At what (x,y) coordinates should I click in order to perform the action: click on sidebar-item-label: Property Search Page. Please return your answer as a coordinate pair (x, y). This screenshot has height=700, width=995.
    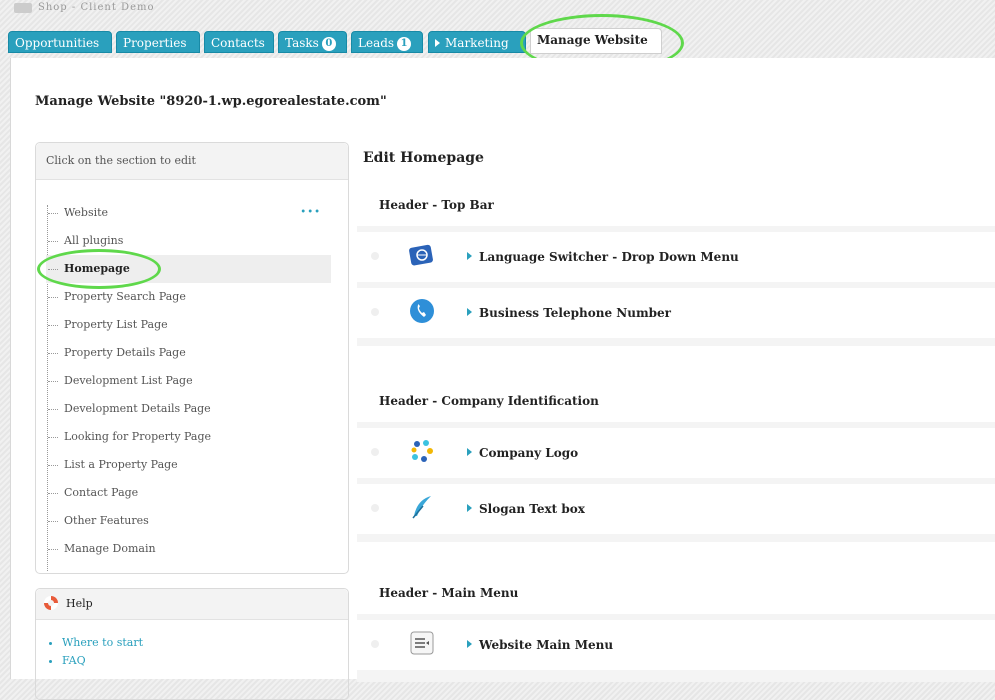
    Looking at the image, I should click on (125, 296).